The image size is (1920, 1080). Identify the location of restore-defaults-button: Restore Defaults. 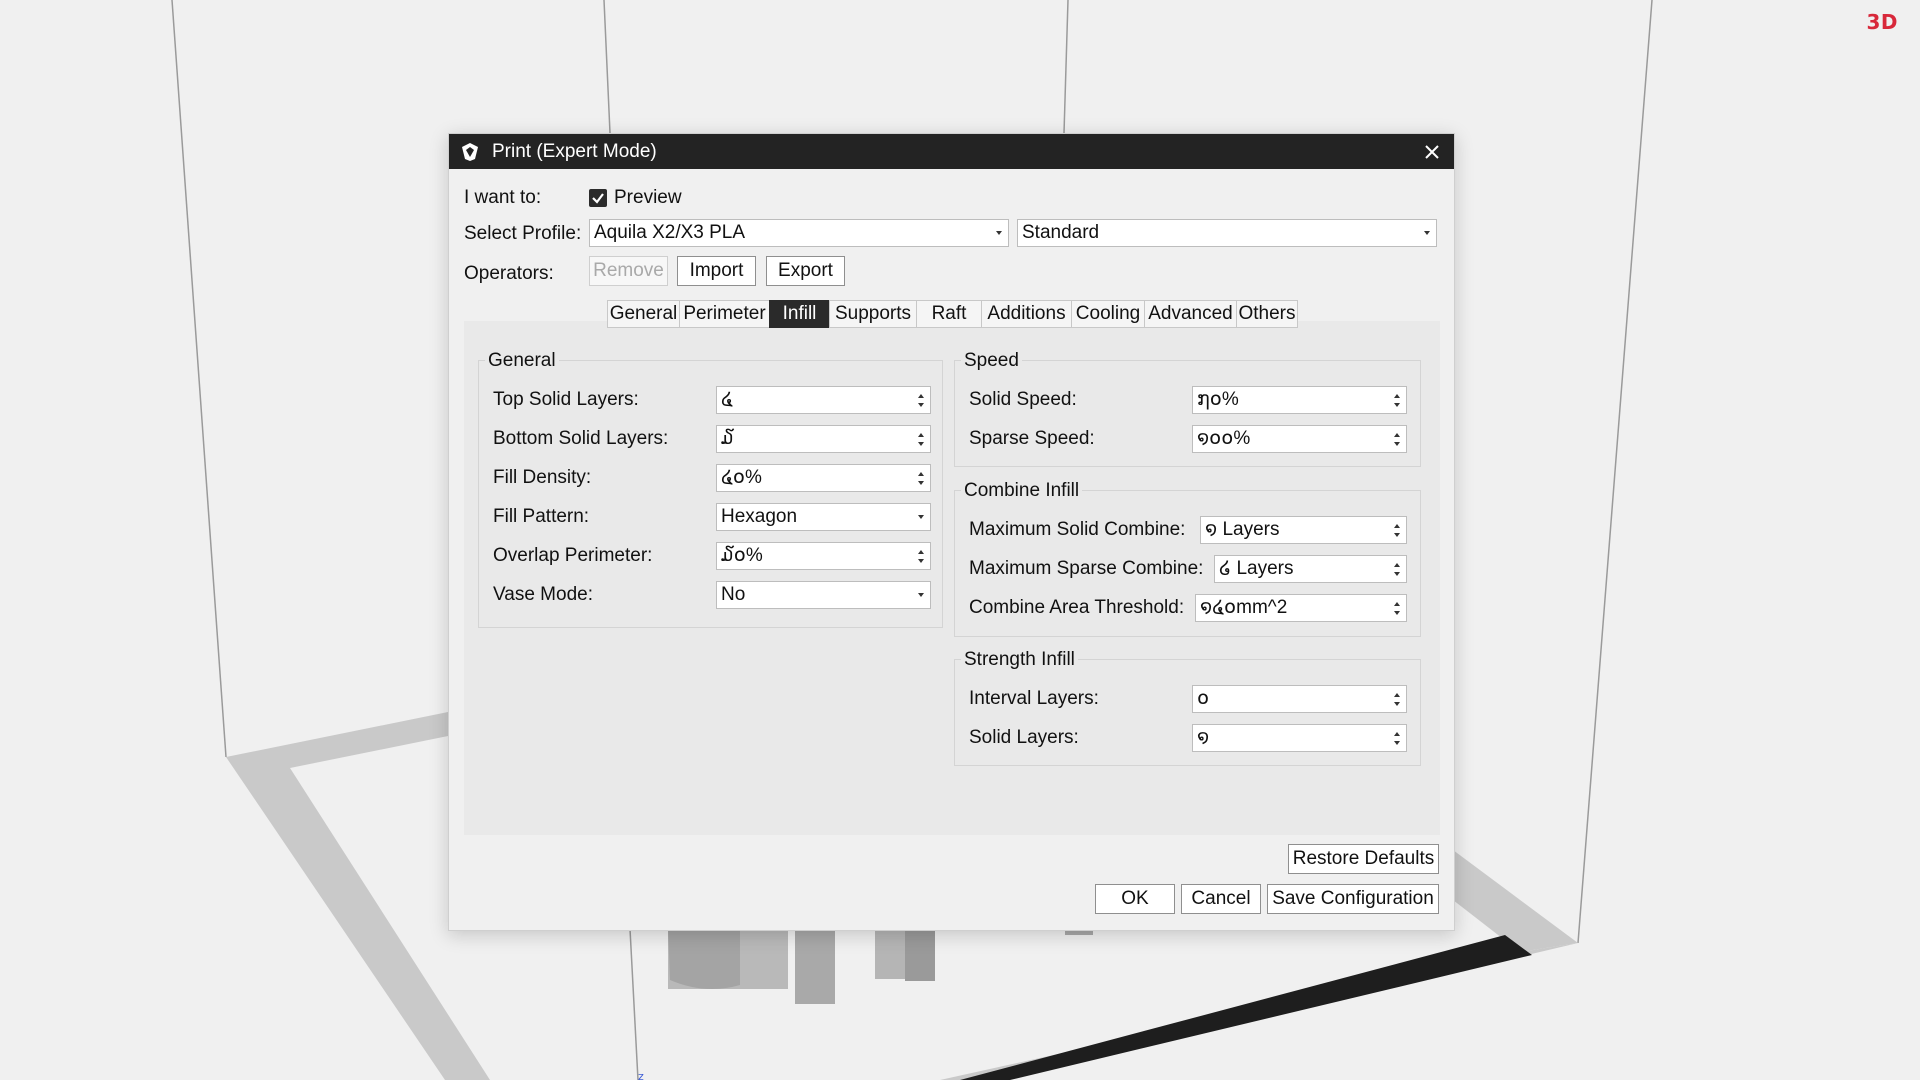
(1363, 859).